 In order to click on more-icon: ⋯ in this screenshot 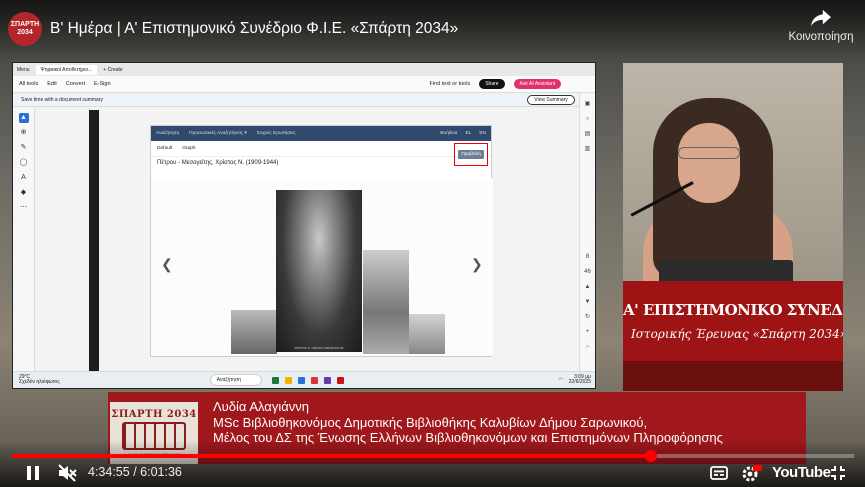, I will do `click(23, 207)`.